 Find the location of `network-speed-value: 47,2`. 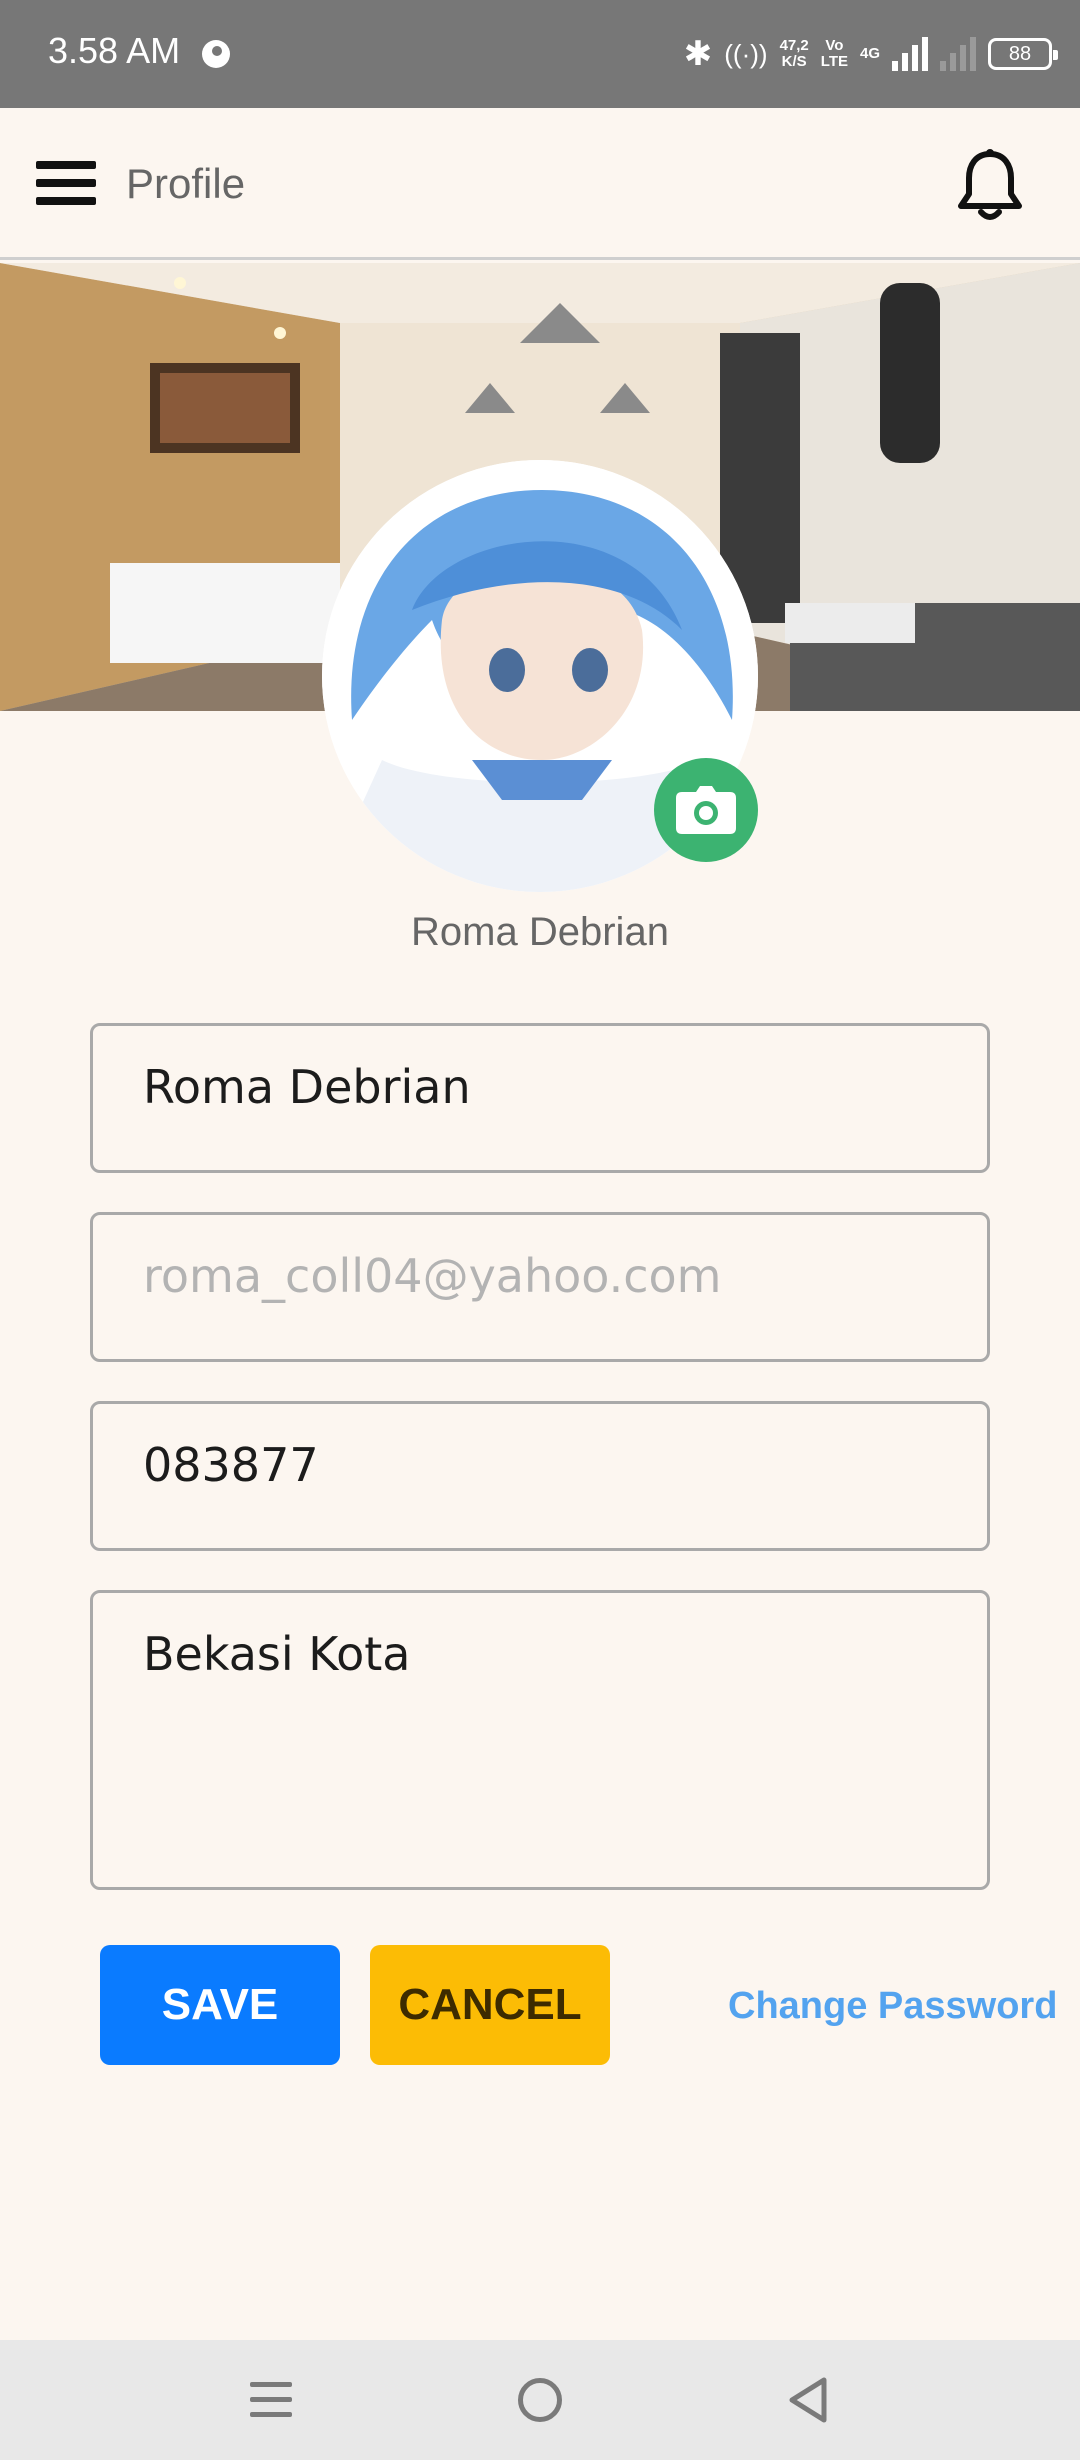

network-speed-value: 47,2 is located at coordinates (794, 45).